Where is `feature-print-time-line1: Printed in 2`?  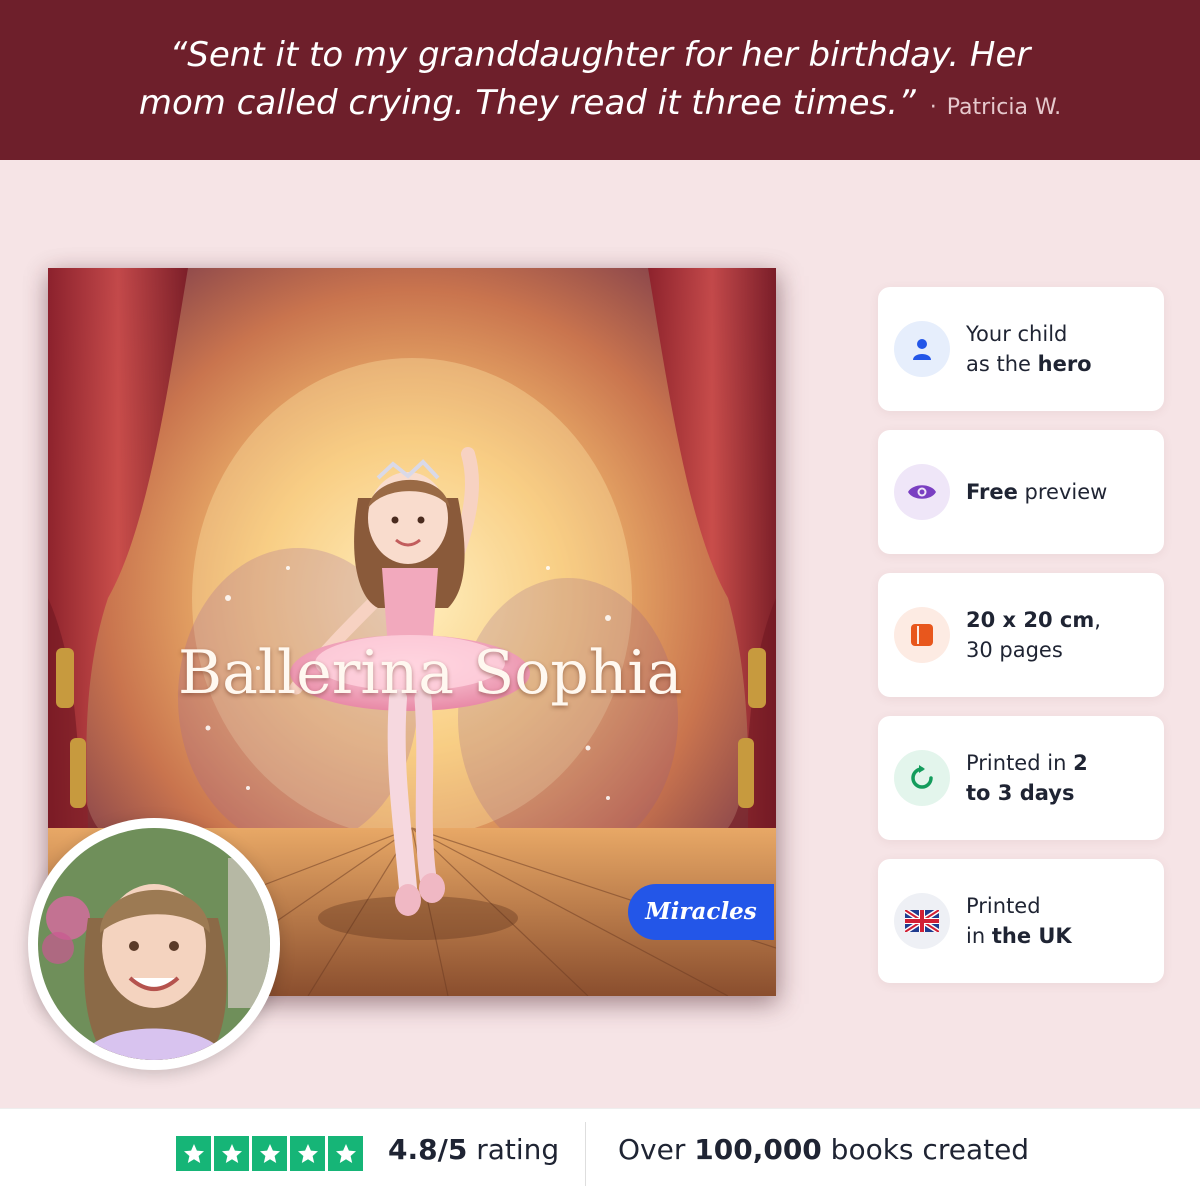
feature-print-time-line1: Printed in 2 is located at coordinates (1027, 763).